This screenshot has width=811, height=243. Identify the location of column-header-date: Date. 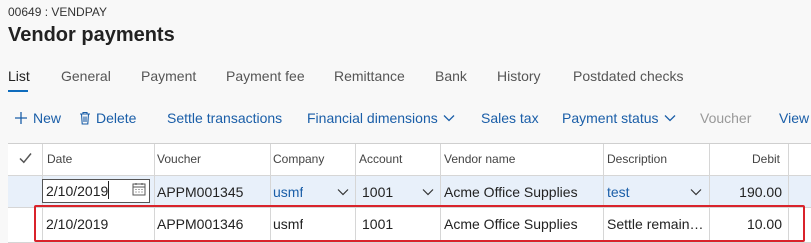
(59, 159).